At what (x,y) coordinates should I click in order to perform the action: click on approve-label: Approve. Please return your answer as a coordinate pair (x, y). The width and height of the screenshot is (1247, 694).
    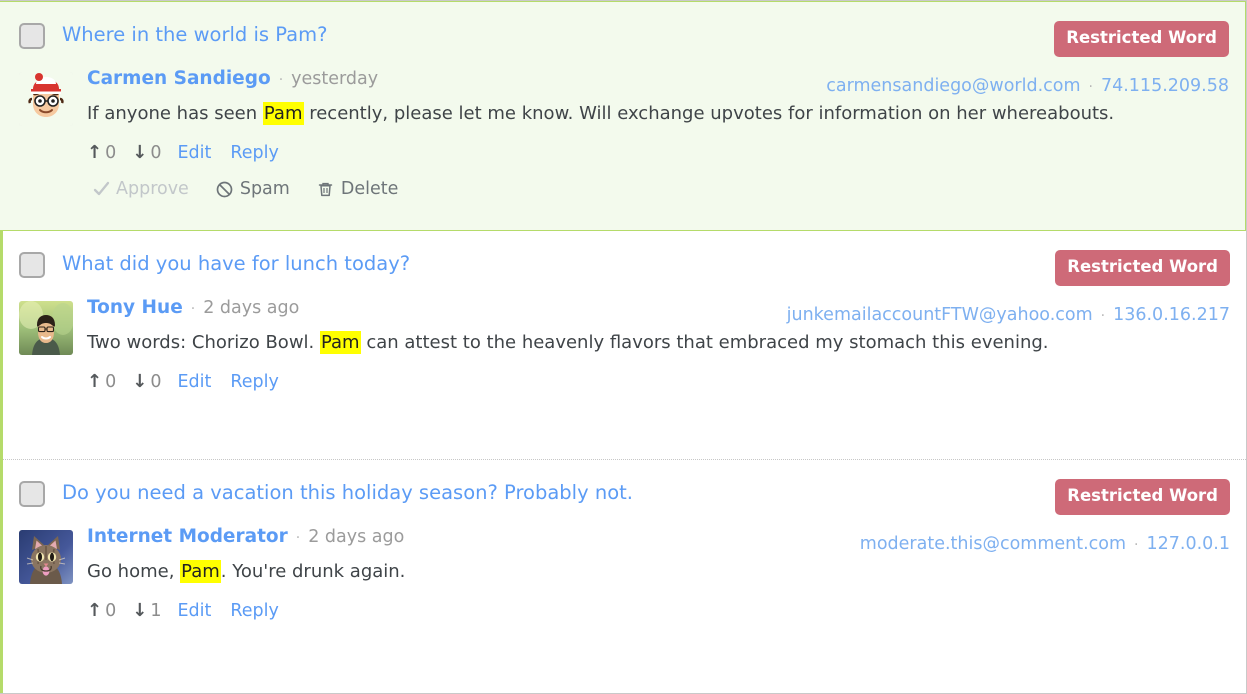
    Looking at the image, I should click on (152, 189).